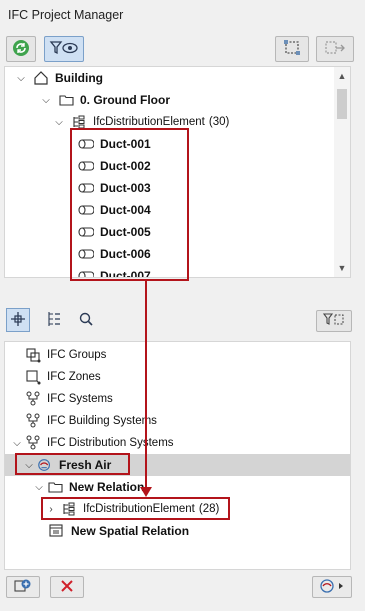 This screenshot has width=365, height=611. I want to click on system-icon, so click(33, 399).